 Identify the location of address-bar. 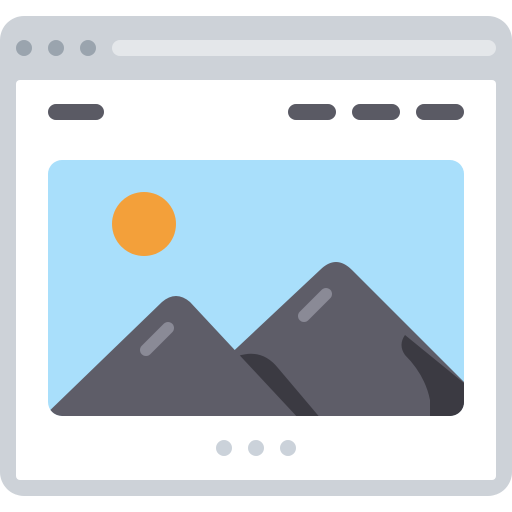
(304, 48).